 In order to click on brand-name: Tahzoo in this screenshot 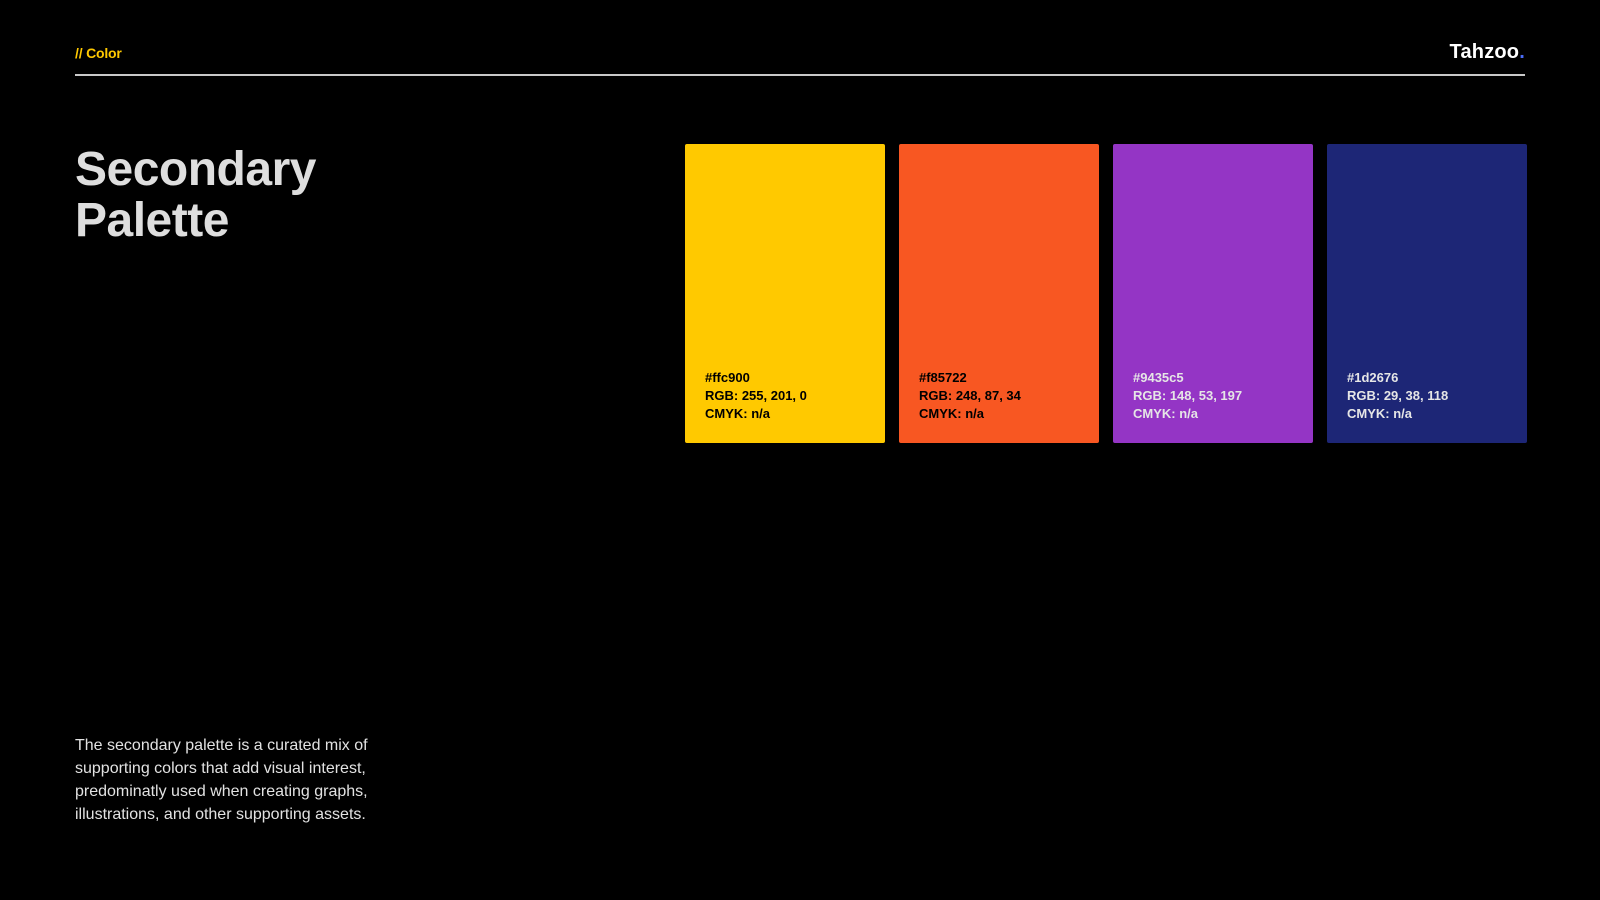, I will do `click(1484, 52)`.